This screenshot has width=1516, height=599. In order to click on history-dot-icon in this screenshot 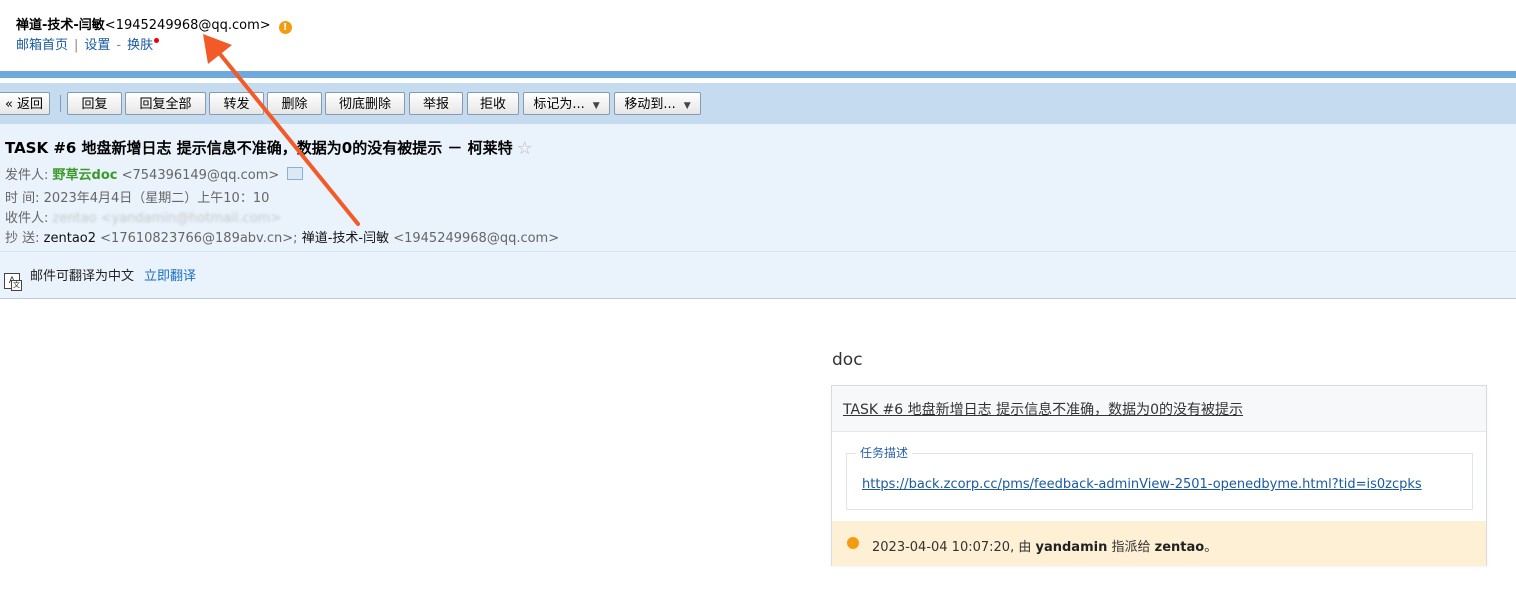, I will do `click(853, 543)`.